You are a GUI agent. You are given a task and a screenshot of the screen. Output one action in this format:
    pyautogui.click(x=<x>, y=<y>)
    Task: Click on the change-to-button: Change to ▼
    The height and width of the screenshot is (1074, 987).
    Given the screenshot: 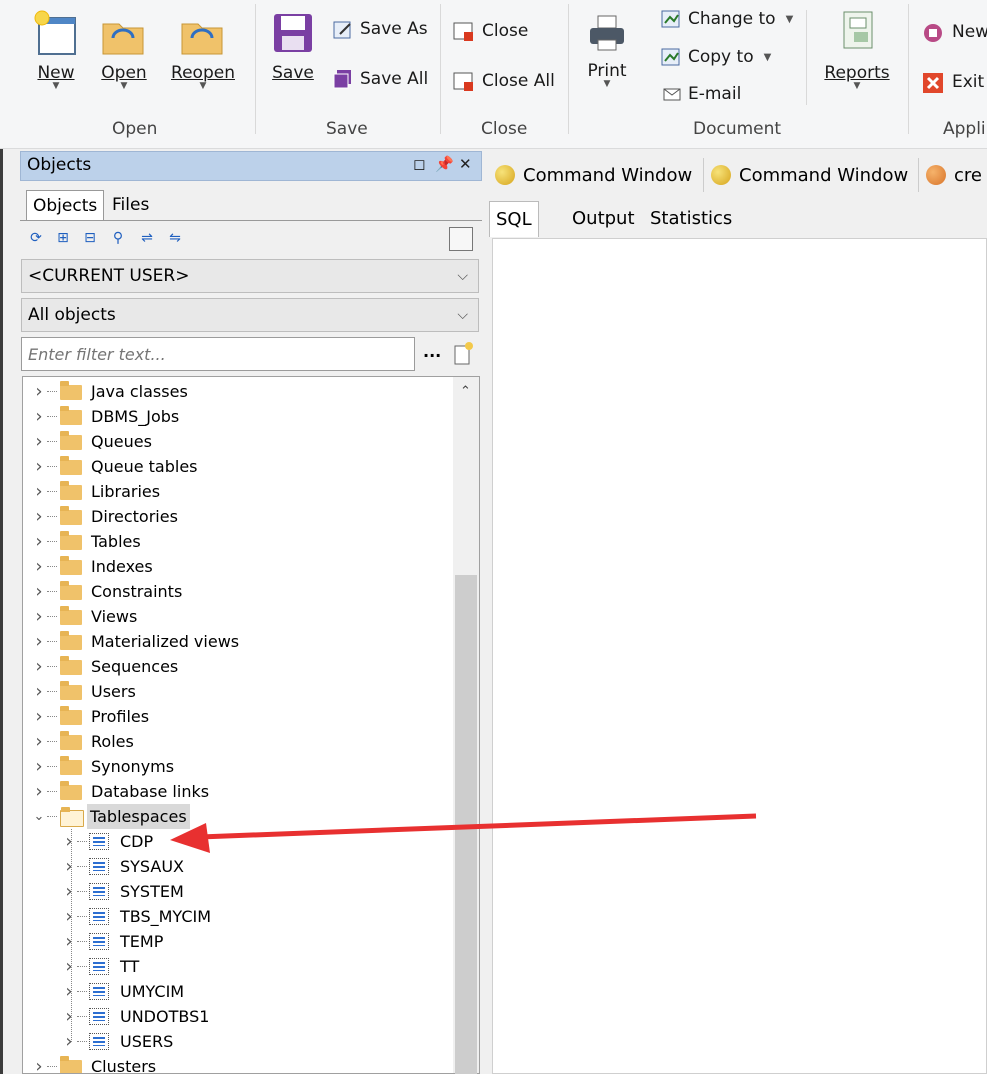 What is the action you would take?
    pyautogui.click(x=726, y=19)
    